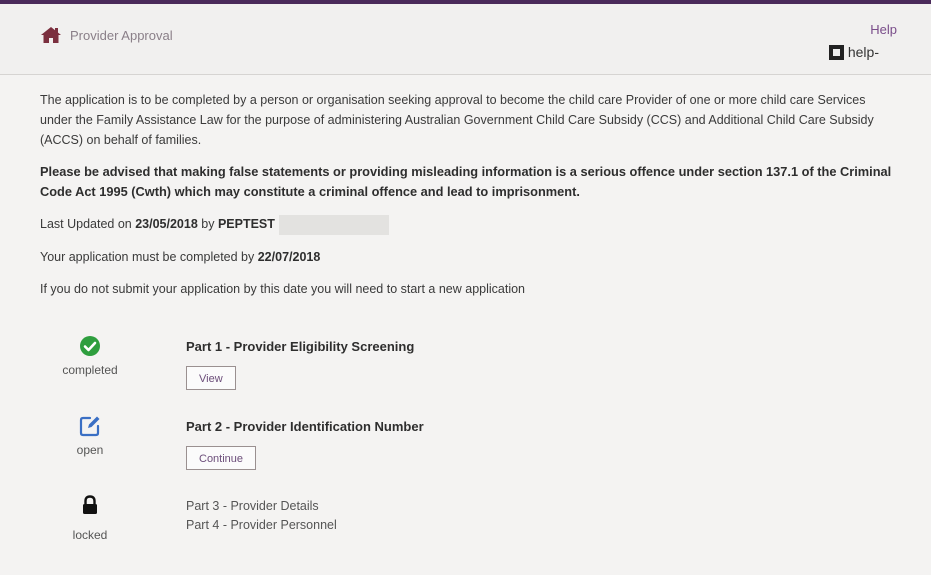  What do you see at coordinates (300, 346) in the screenshot?
I see `part-title: Part 1 - Provider Eligibility Screening` at bounding box center [300, 346].